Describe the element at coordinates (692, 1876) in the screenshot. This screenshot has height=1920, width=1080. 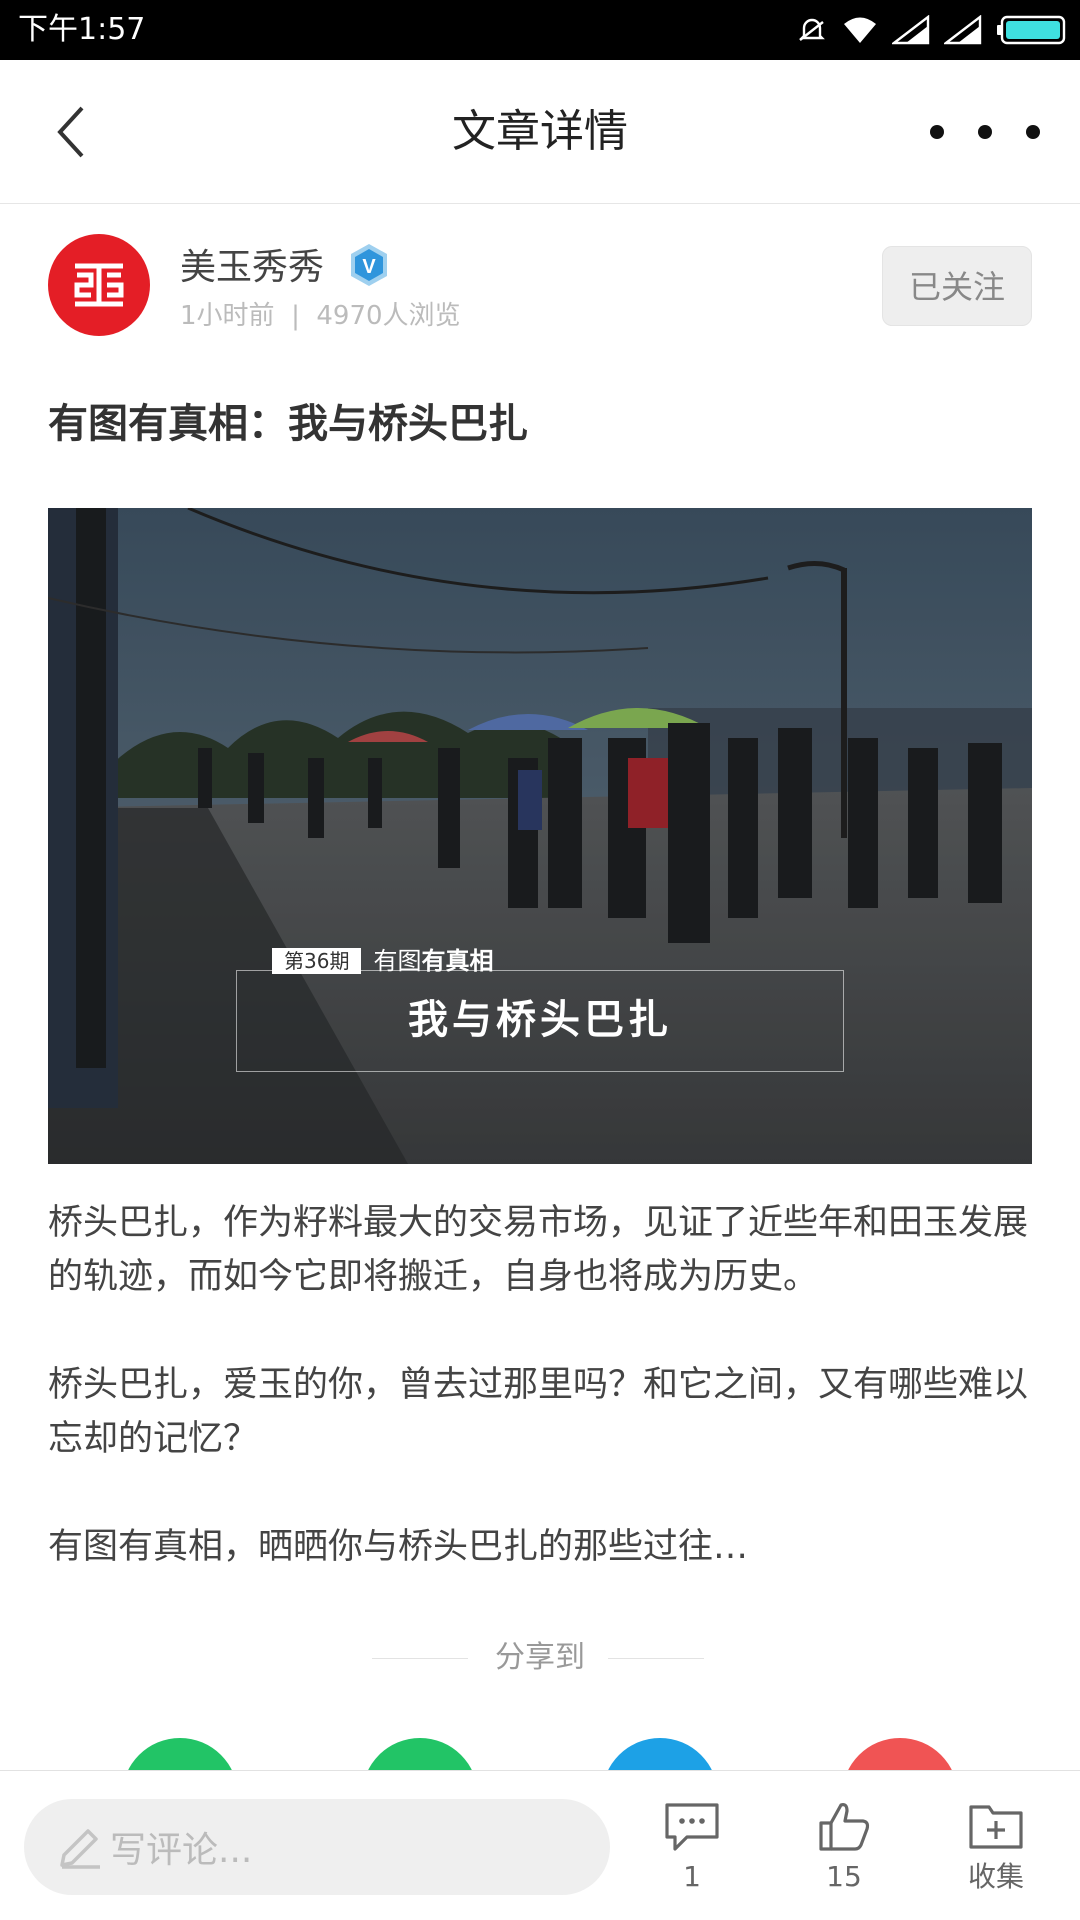
I see `comment-count: 1` at that location.